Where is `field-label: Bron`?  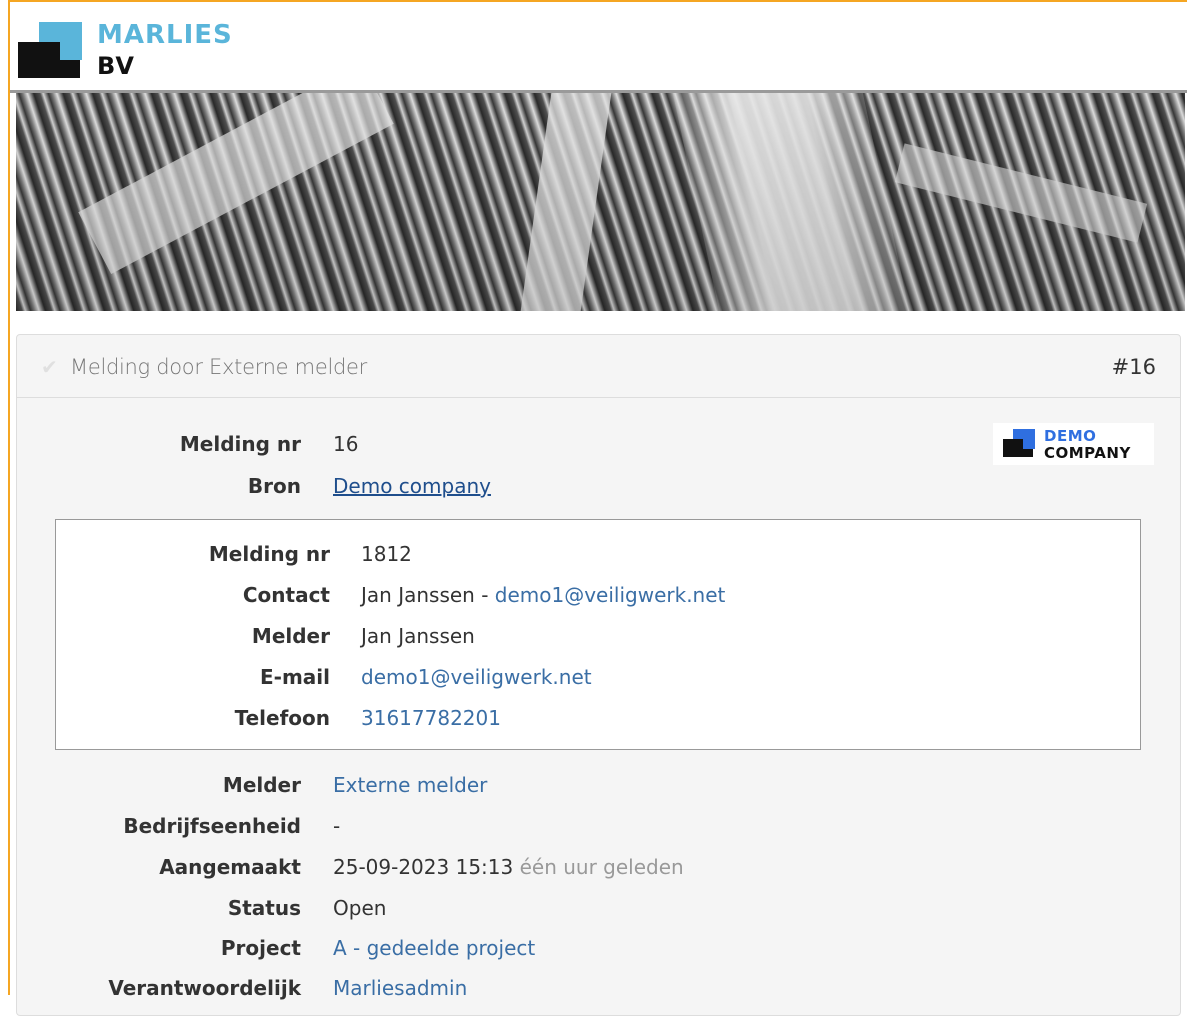 field-label: Bron is located at coordinates (274, 486).